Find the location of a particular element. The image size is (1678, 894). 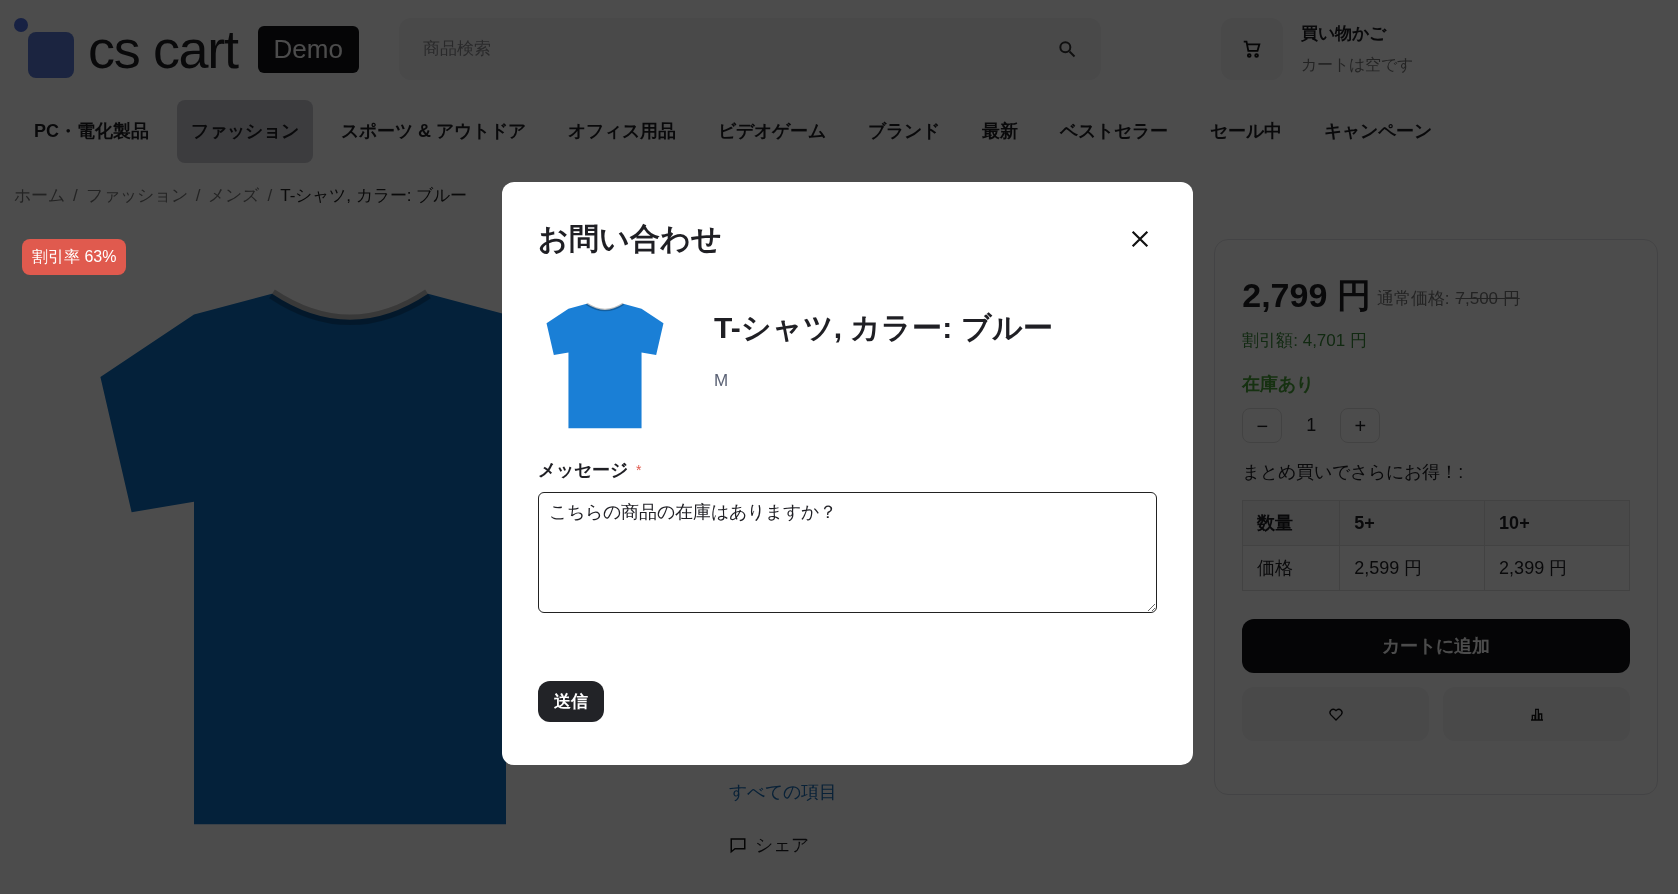

breadcrumb-current: T-シャツ, カラー: ブルー is located at coordinates (374, 196).